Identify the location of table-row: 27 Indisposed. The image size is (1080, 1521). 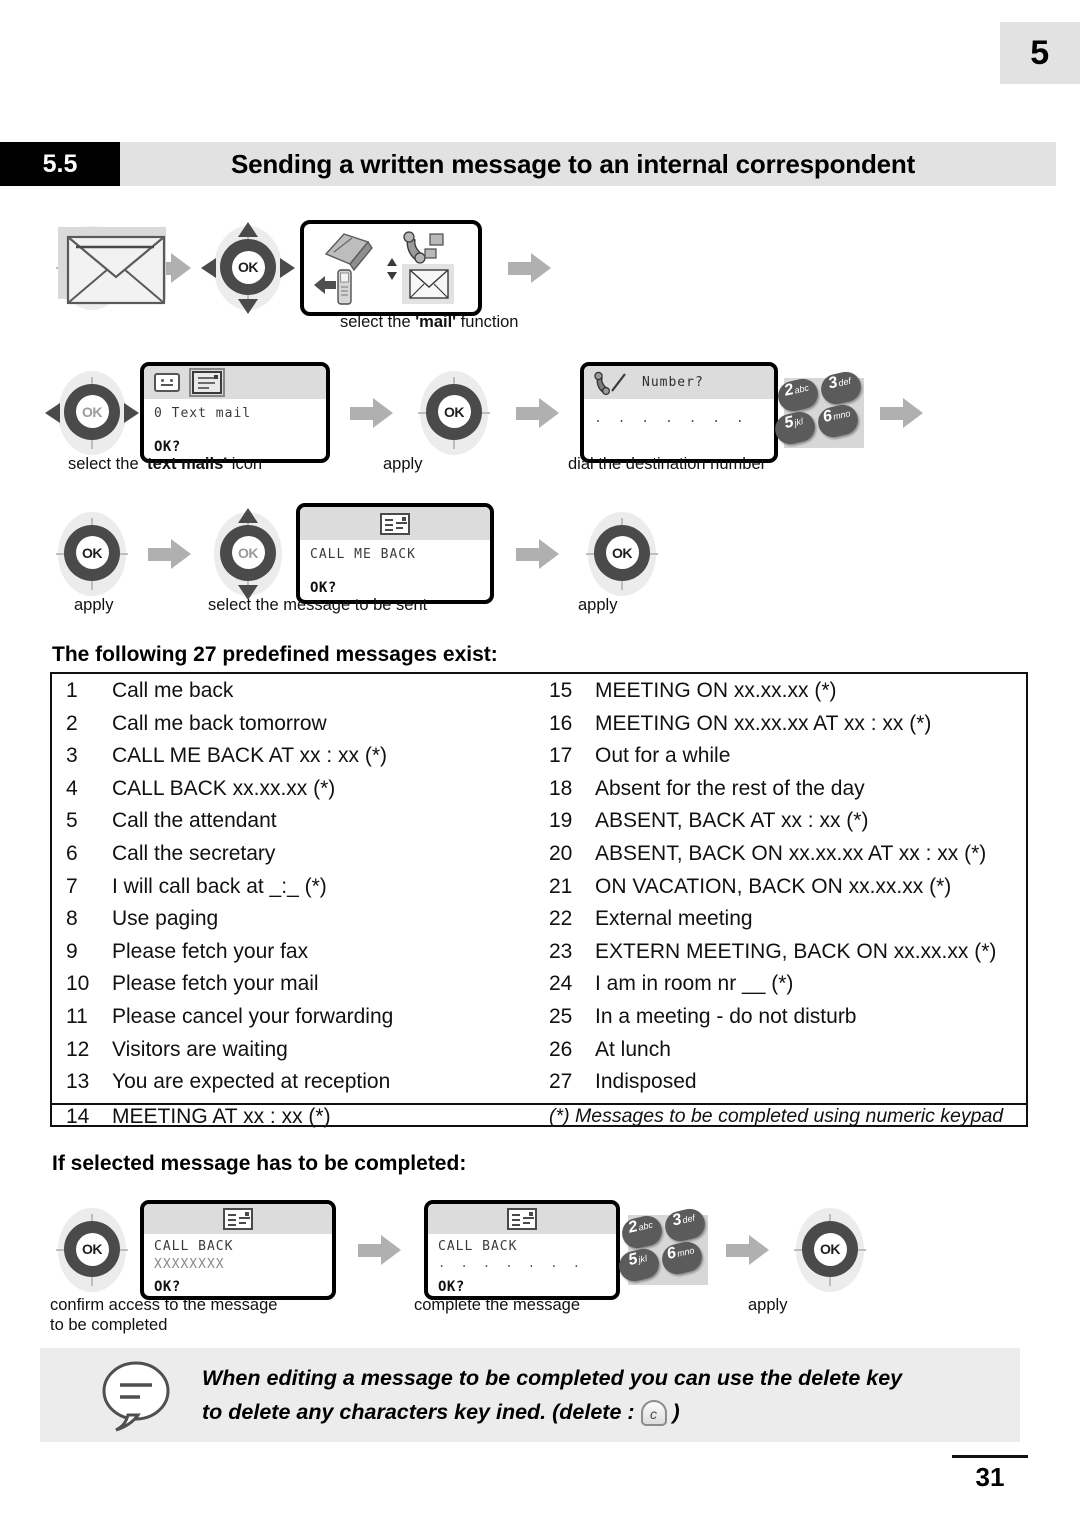
(623, 1082).